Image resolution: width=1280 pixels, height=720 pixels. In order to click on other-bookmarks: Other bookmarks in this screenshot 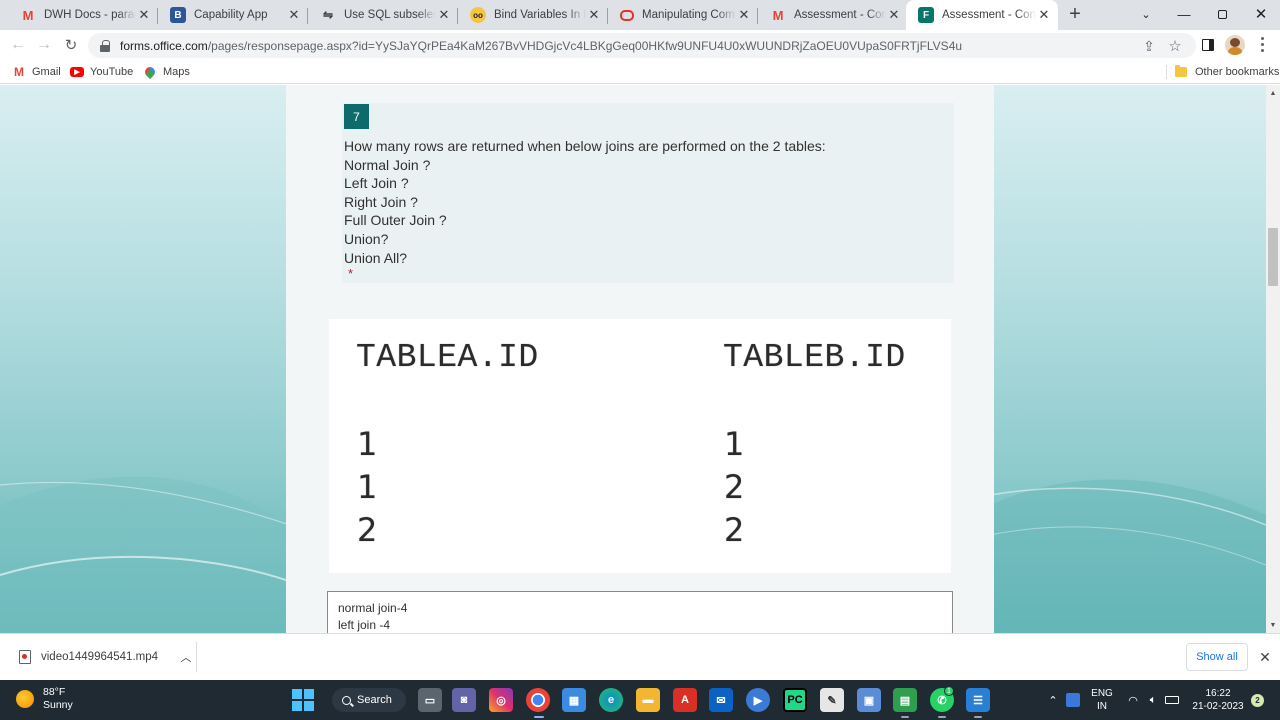, I will do `click(1227, 72)`.